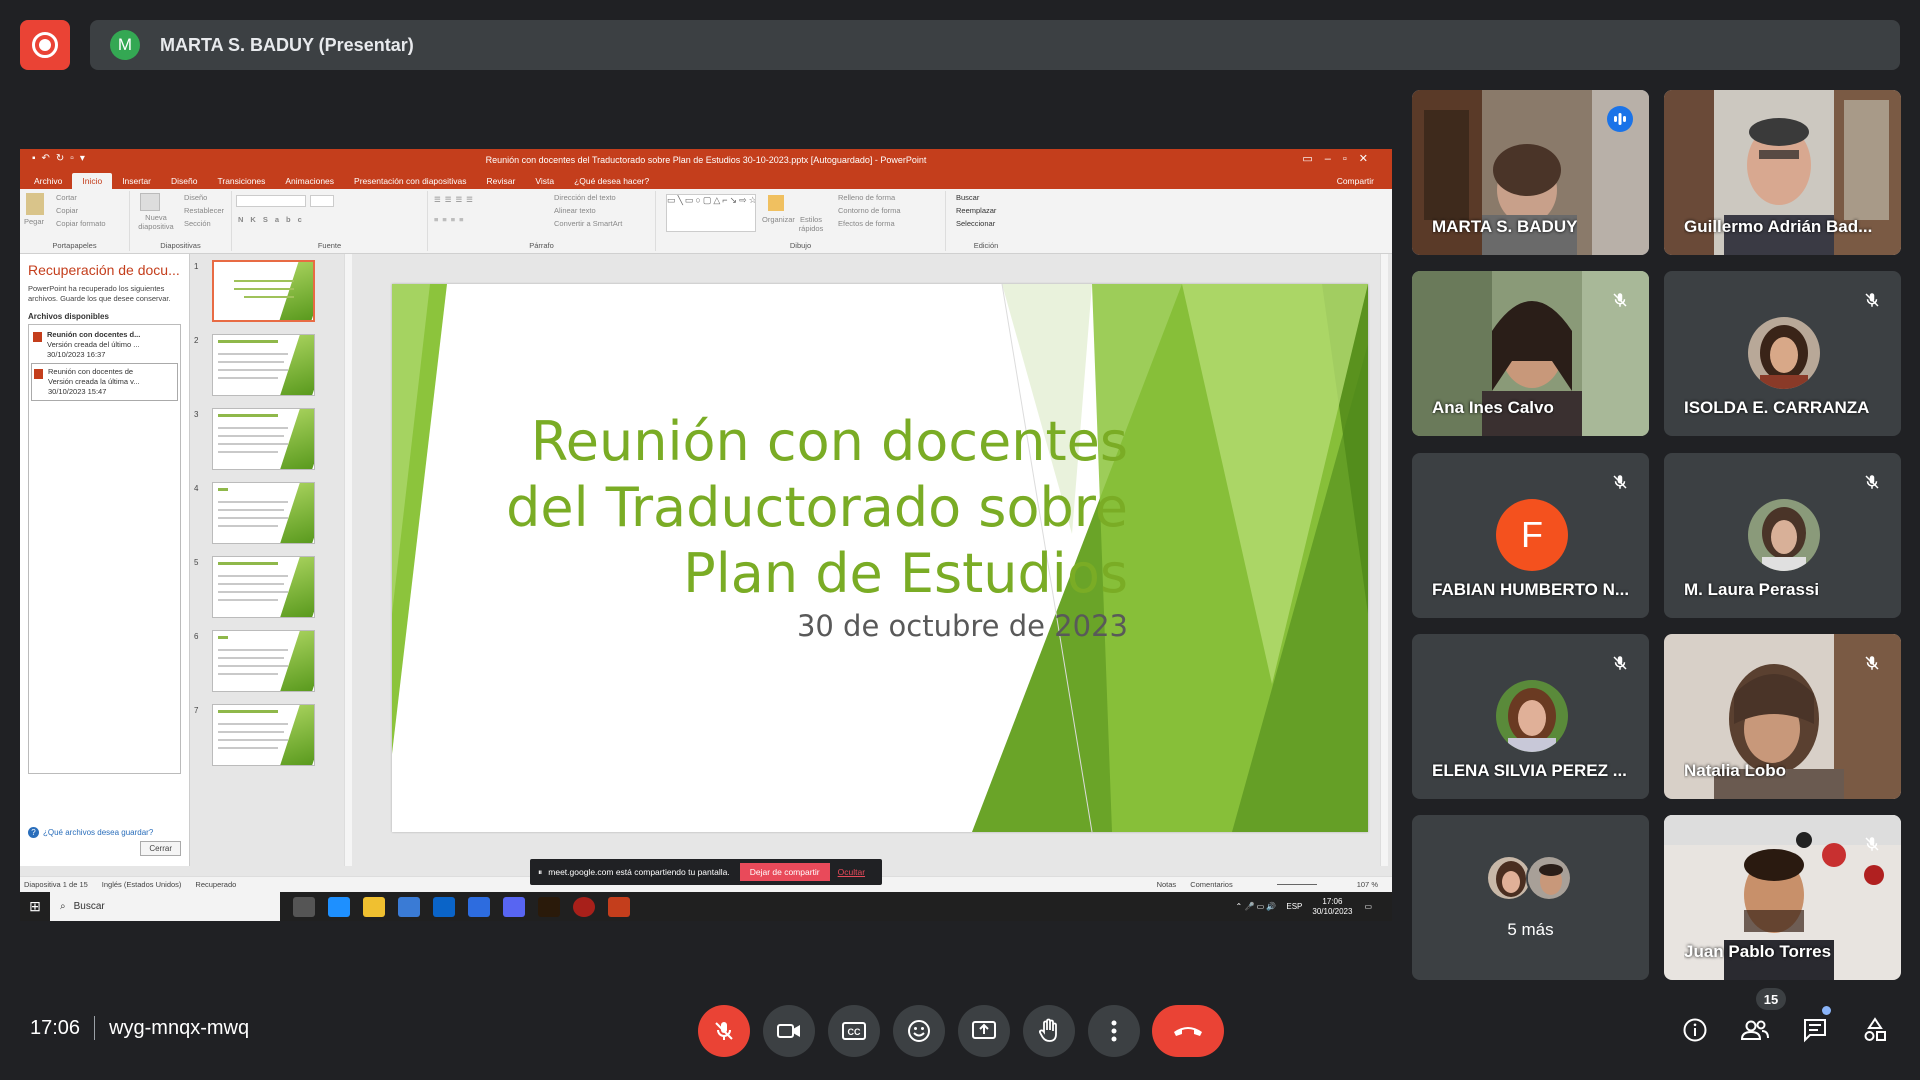  Describe the element at coordinates (304, 906) in the screenshot. I see `task-view-icon` at that location.